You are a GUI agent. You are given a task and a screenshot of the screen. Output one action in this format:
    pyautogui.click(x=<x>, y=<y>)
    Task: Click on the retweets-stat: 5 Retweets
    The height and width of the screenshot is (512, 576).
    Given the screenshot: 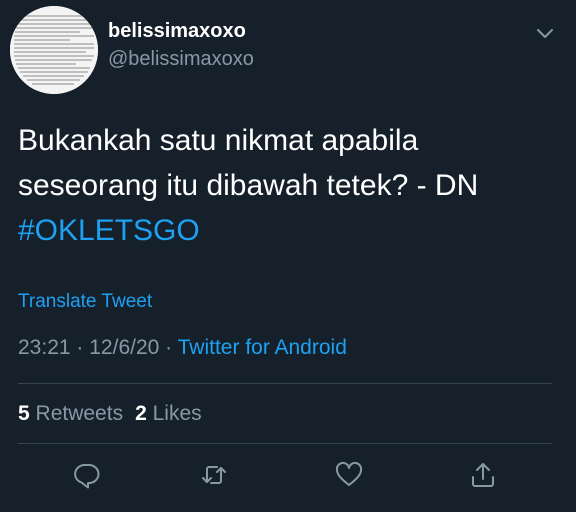 What is the action you would take?
    pyautogui.click(x=70, y=413)
    